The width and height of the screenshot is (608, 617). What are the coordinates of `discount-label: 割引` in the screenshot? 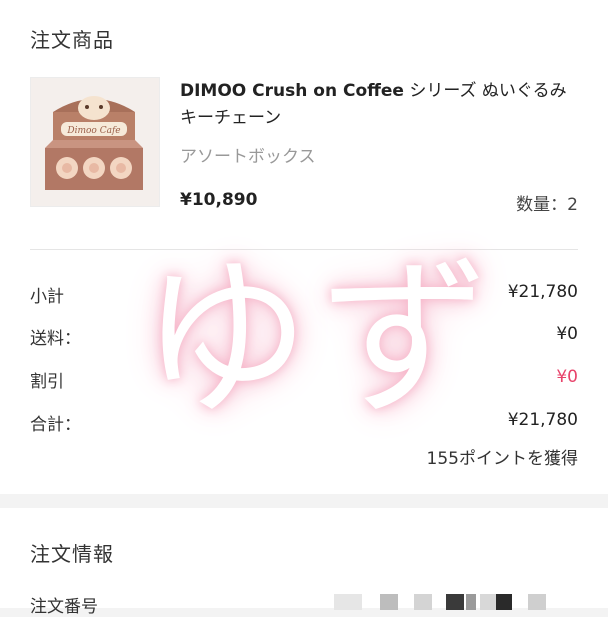 It's located at (47, 382).